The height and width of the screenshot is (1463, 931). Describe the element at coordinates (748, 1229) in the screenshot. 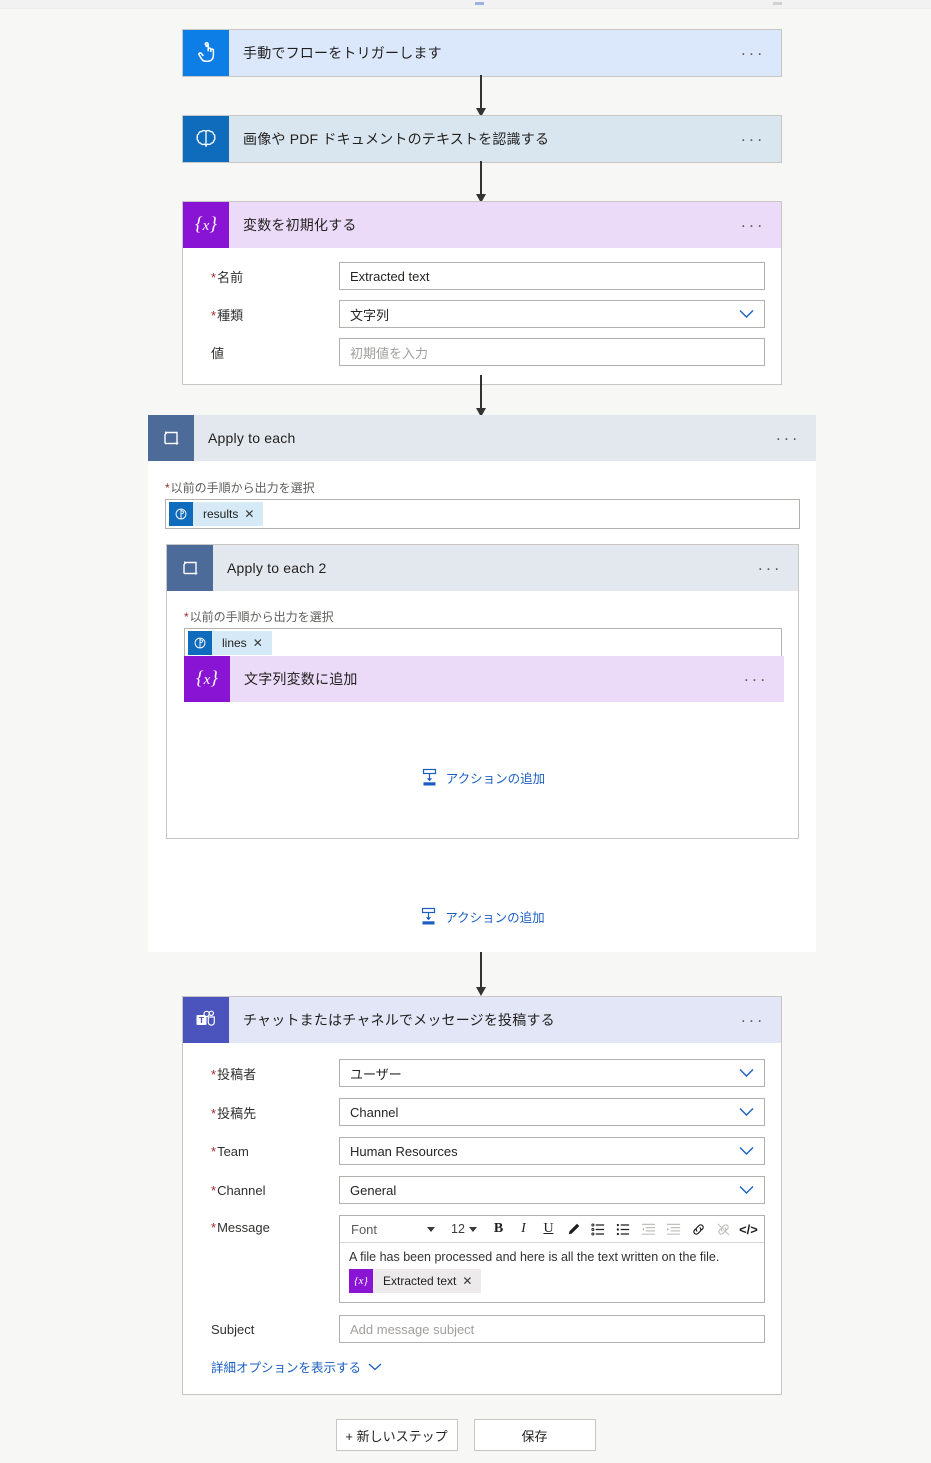

I see `code-view-button: </>` at that location.